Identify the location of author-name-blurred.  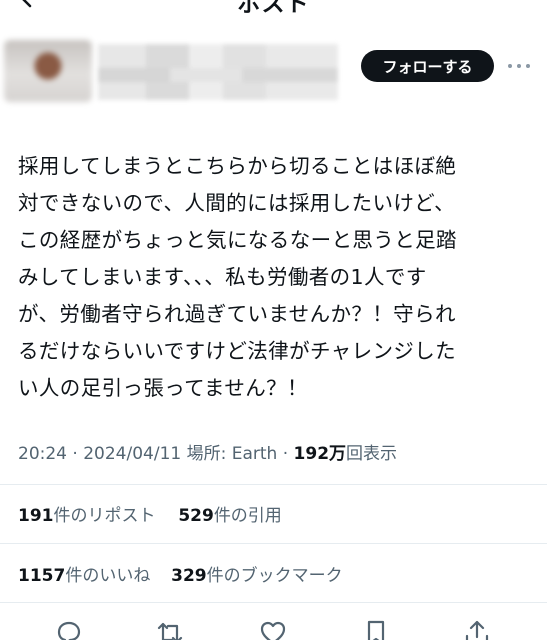
(218, 72).